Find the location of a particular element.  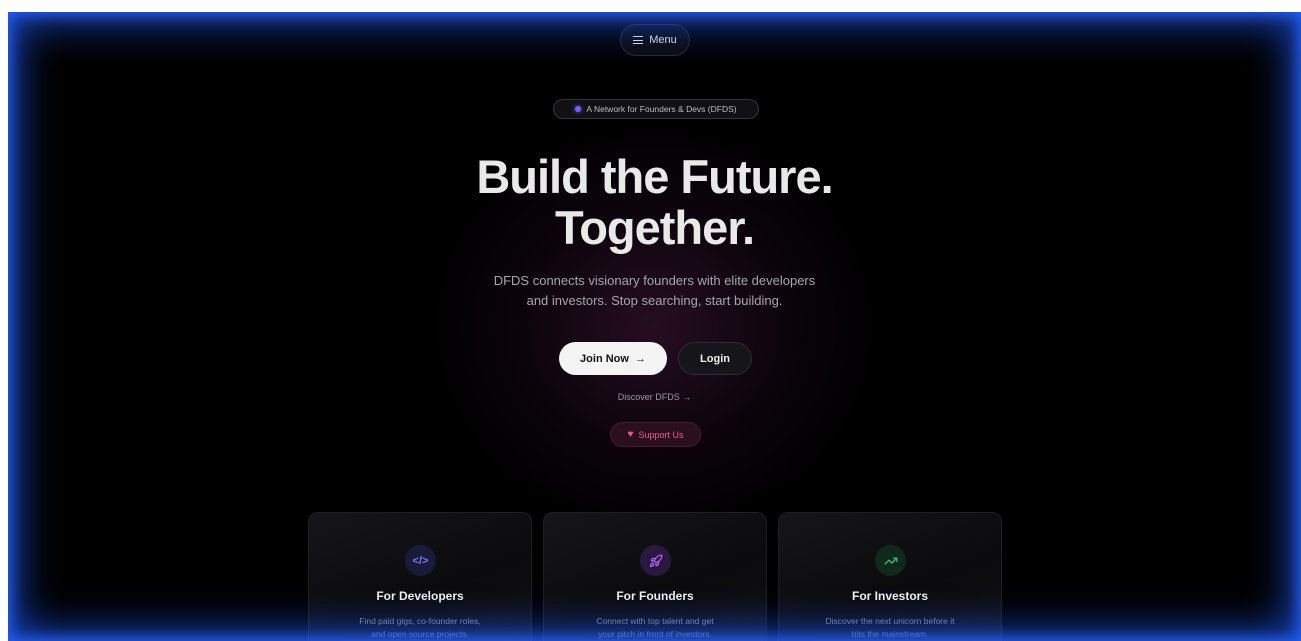

card-title: For Investors is located at coordinates (890, 596).